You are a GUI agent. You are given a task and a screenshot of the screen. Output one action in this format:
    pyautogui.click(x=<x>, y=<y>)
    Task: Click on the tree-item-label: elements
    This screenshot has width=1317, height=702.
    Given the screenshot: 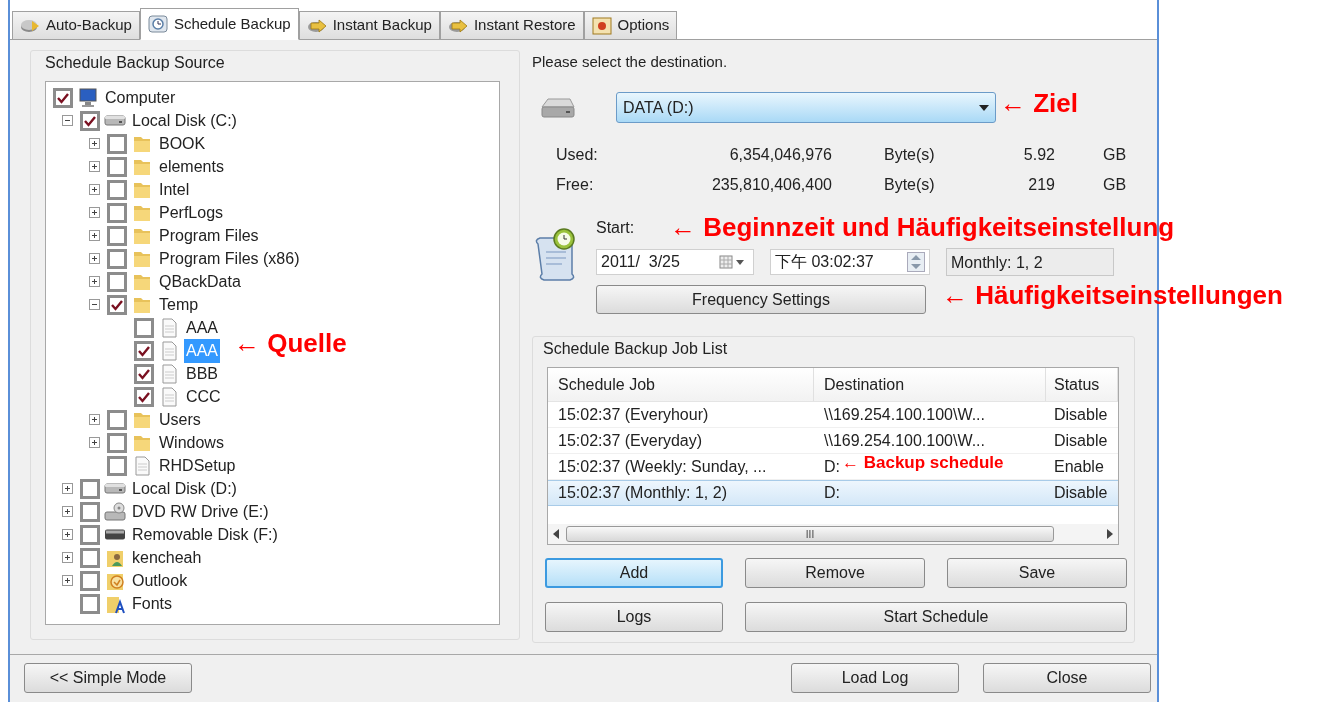 What is the action you would take?
    pyautogui.click(x=191, y=166)
    